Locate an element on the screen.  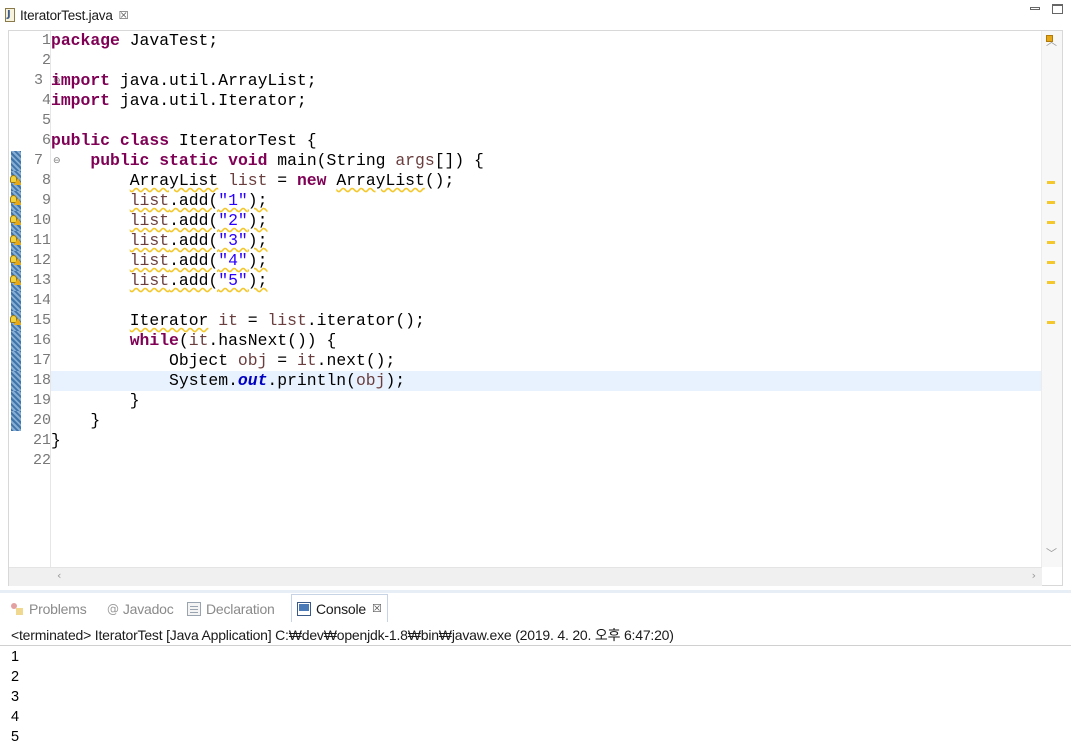
line-number: 9 is located at coordinates (46, 200).